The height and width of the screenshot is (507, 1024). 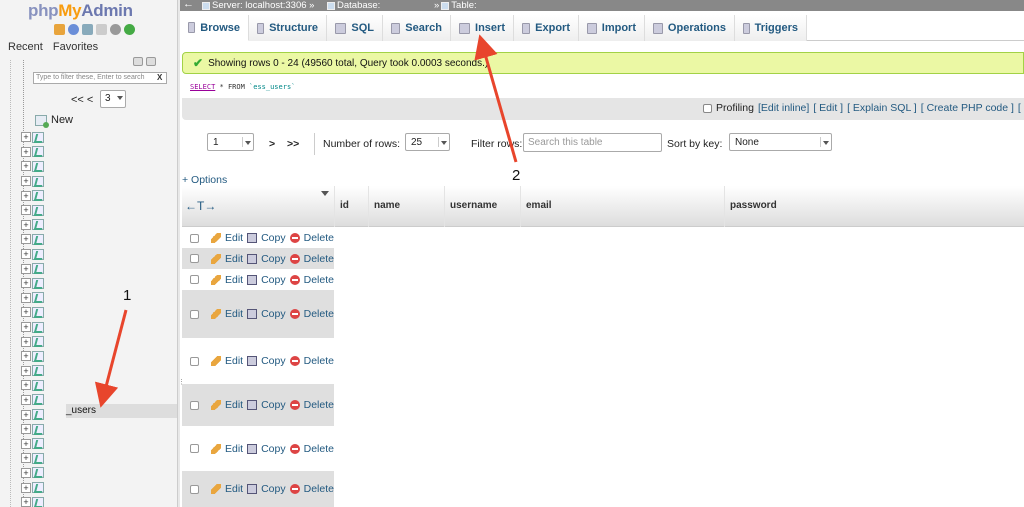 I want to click on next-page-button: >, so click(x=272, y=144).